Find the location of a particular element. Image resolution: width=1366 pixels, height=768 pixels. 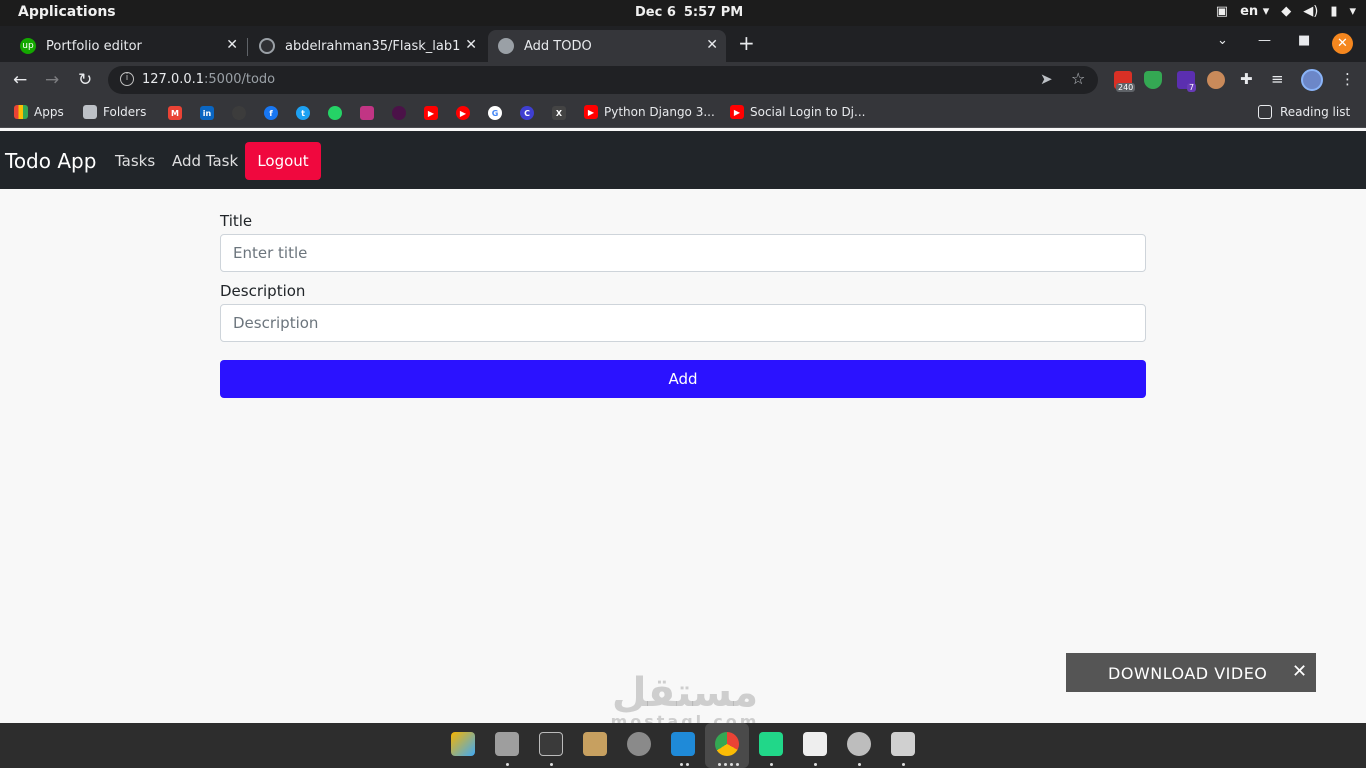

address-bar: i 127.0.0.1:5000/todo ➤ ☆ is located at coordinates (603, 80).